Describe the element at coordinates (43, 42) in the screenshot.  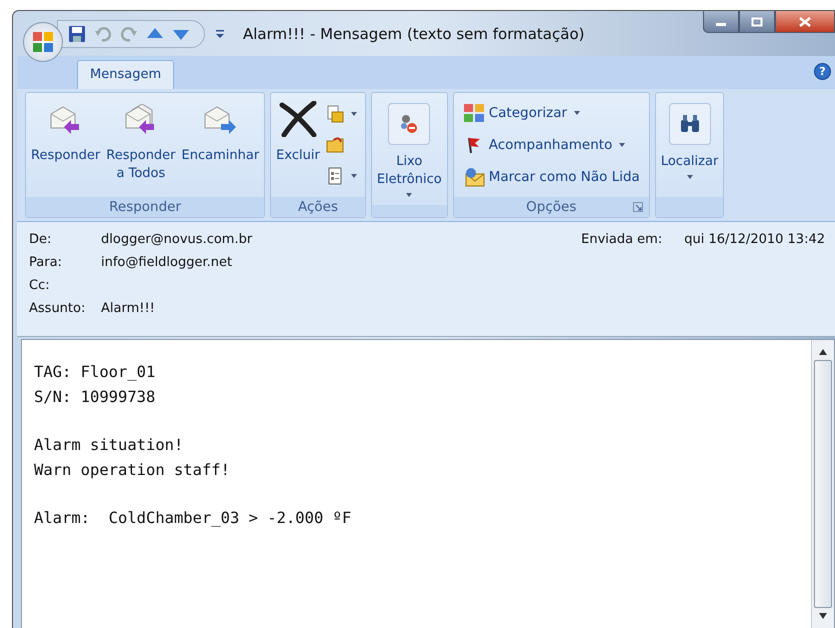
I see `office-button` at that location.